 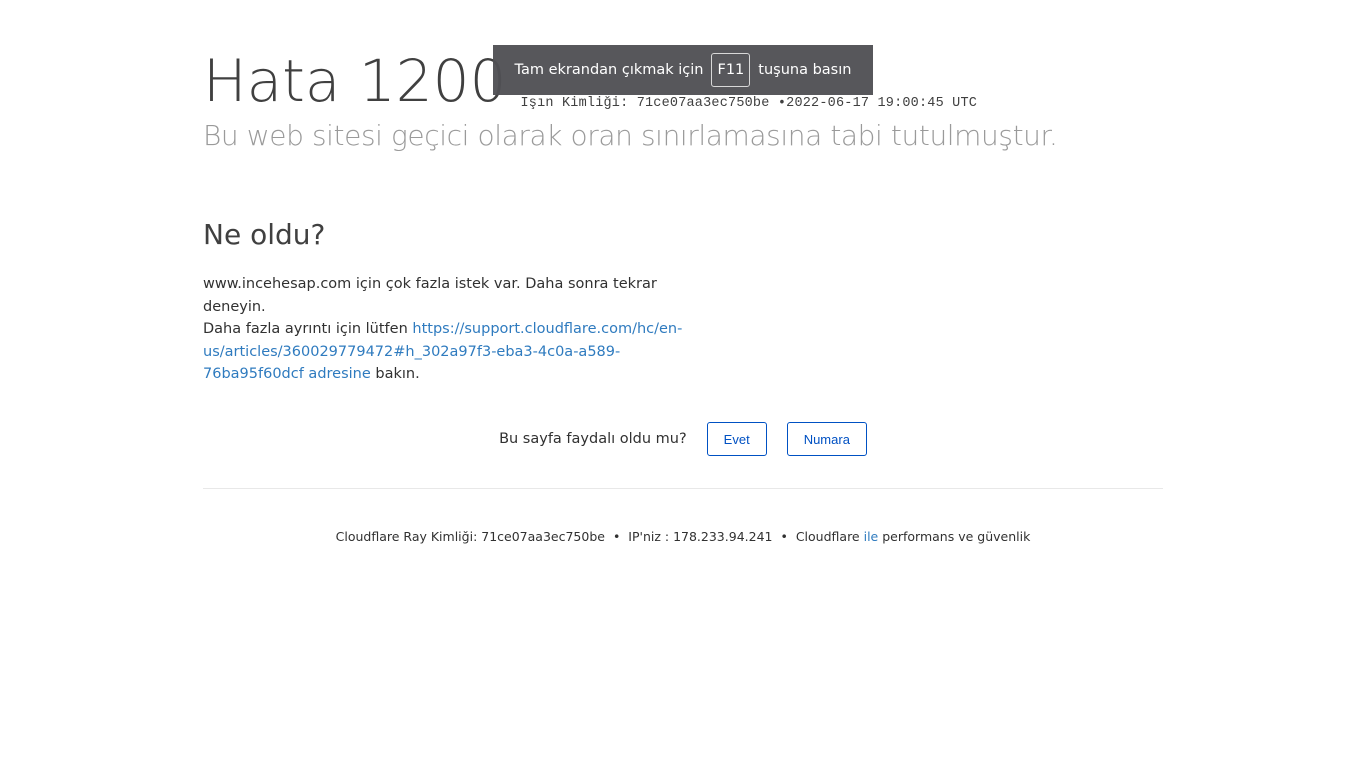 What do you see at coordinates (700, 536) in the screenshot?
I see `footer-ip: IP'niz : 178.233.94.241` at bounding box center [700, 536].